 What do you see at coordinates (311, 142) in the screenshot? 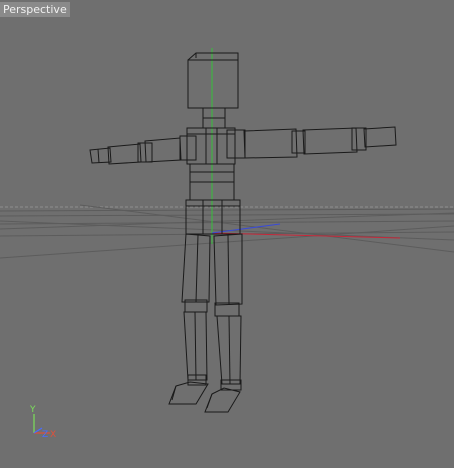
I see `right-arm` at bounding box center [311, 142].